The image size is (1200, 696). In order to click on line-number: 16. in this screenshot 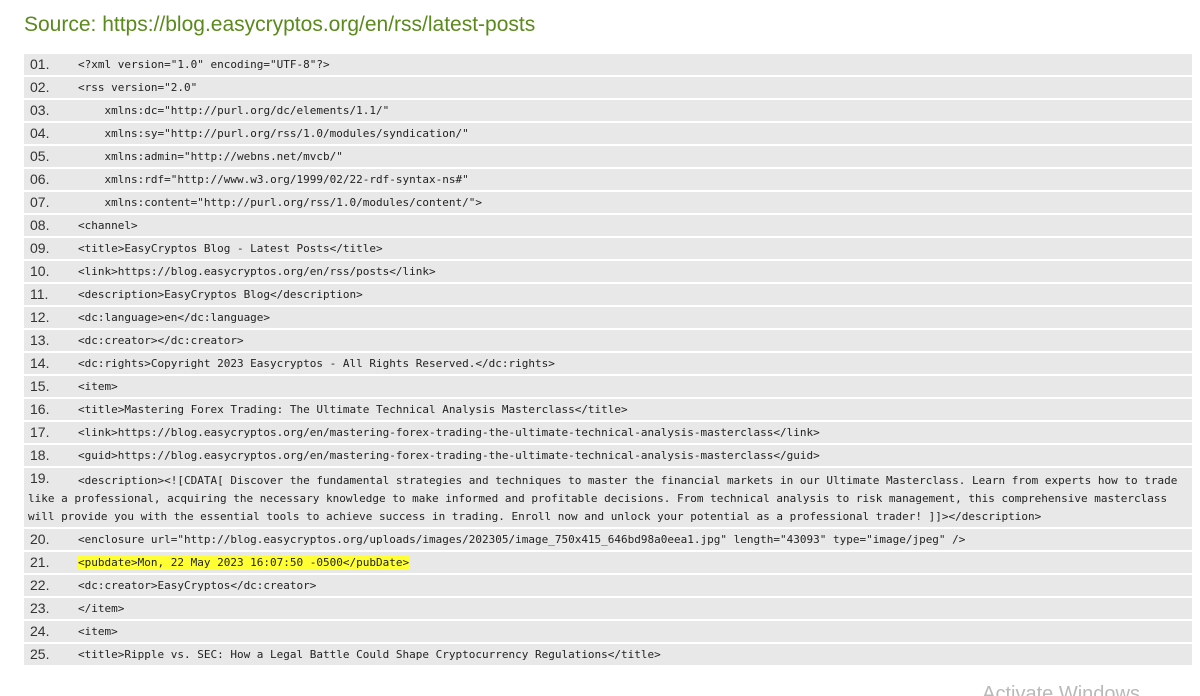, I will do `click(40, 409)`.